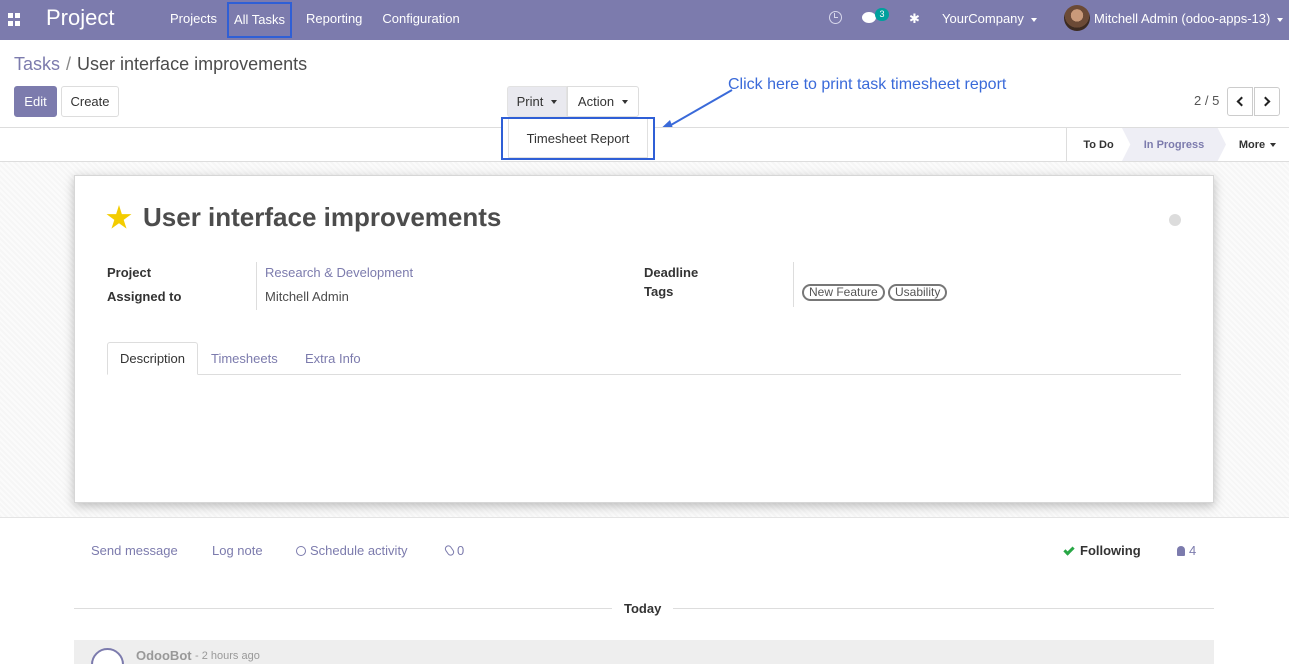 This screenshot has height=664, width=1289. I want to click on deadline-label: Deadline, so click(671, 272).